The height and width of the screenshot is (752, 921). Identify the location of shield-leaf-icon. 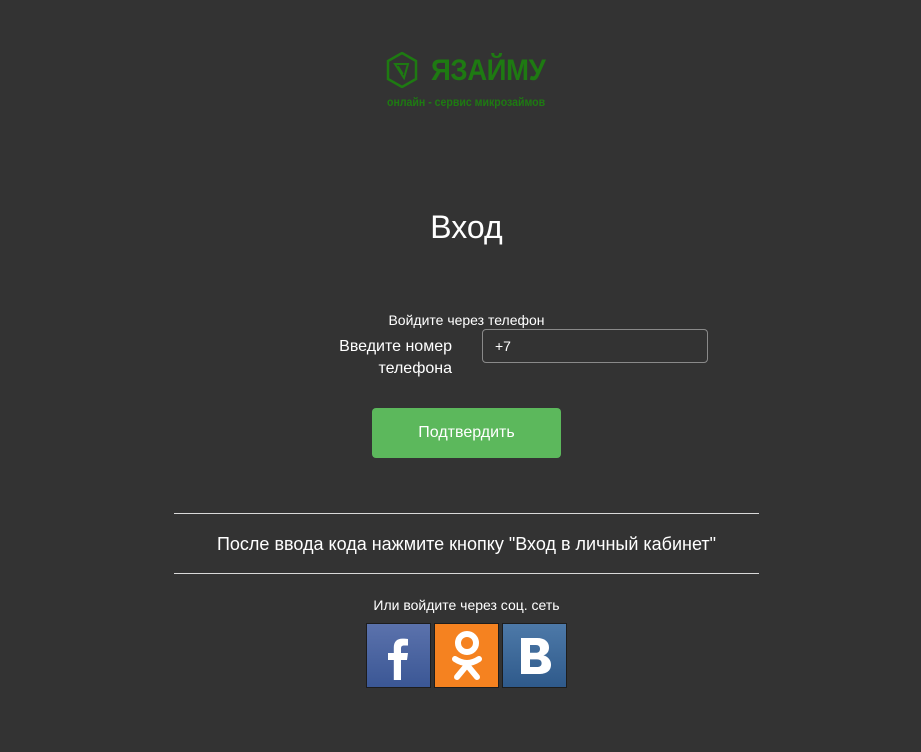
(402, 70).